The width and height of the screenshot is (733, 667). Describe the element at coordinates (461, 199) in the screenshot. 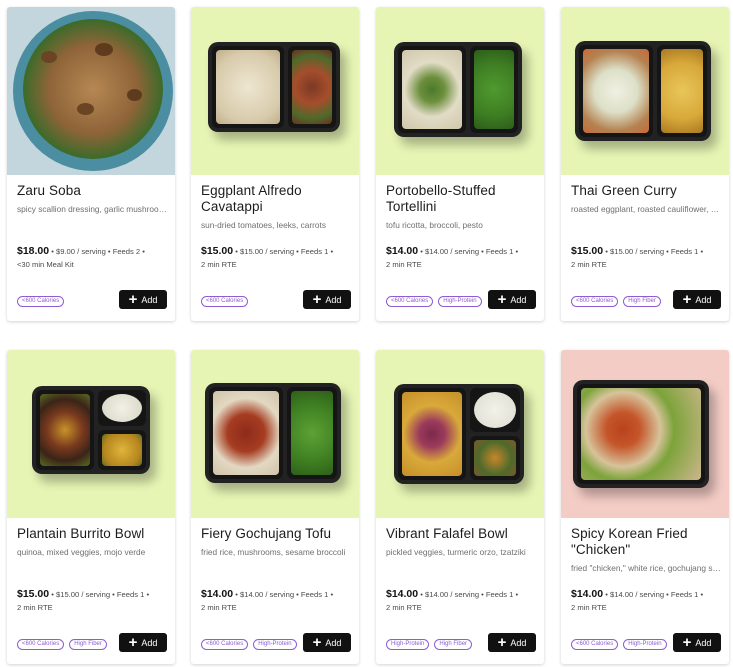

I see `meal-title: Portobello-Stuffed Tortellini` at that location.